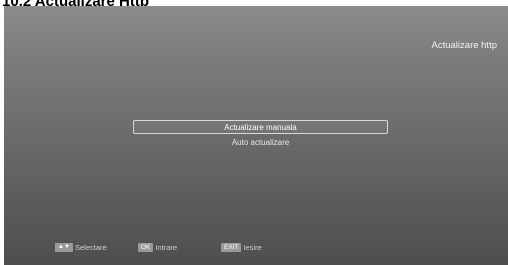  What do you see at coordinates (260, 143) in the screenshot?
I see `menu-item-auto-update: Auto actualizare` at bounding box center [260, 143].